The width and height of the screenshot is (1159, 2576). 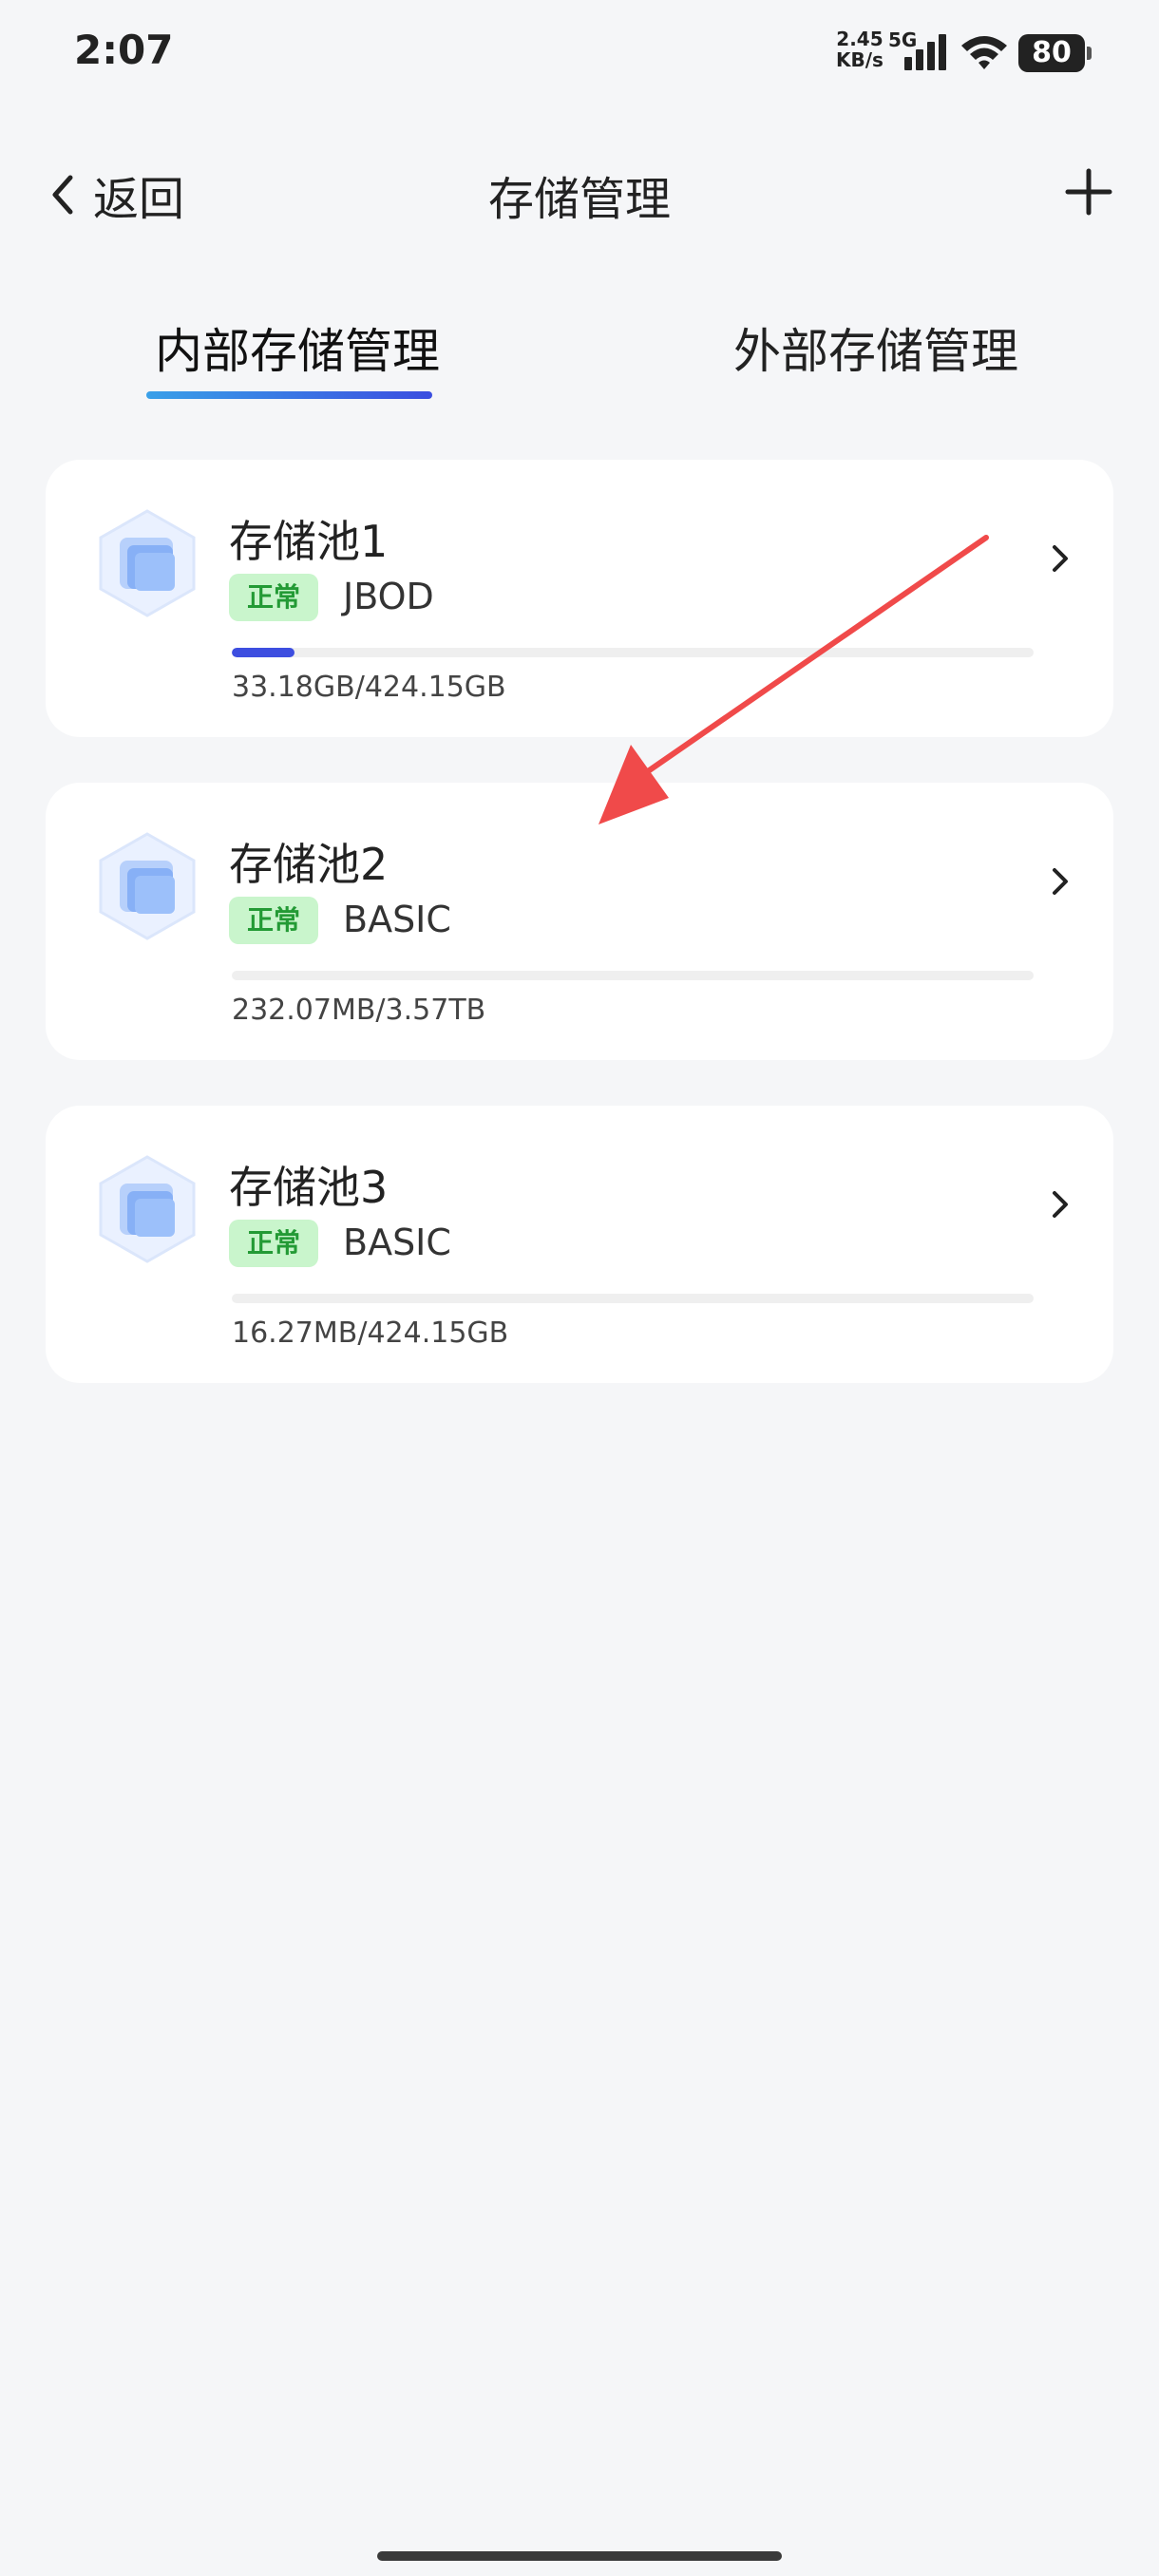 What do you see at coordinates (860, 59) in the screenshot?
I see `network-speed-unit: KB/s` at bounding box center [860, 59].